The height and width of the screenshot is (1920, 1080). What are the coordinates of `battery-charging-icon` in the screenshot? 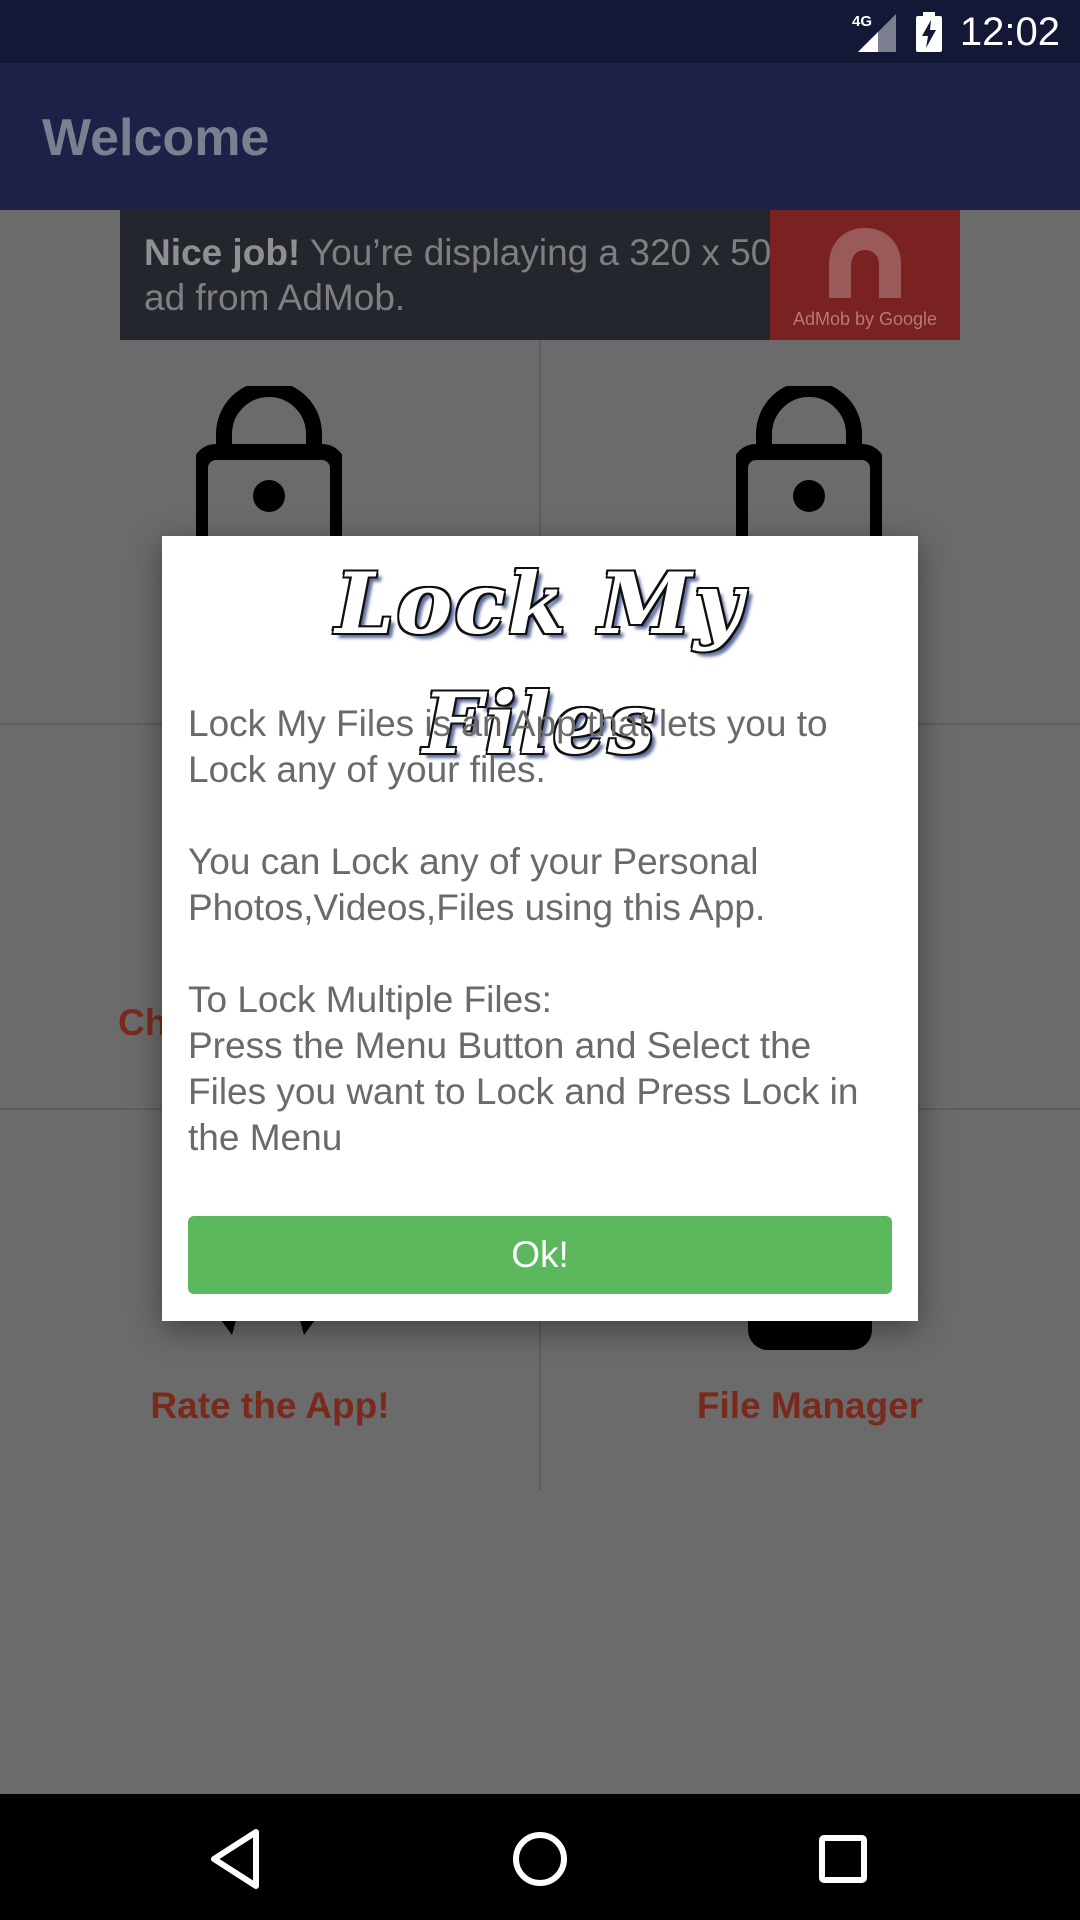 It's located at (928, 32).